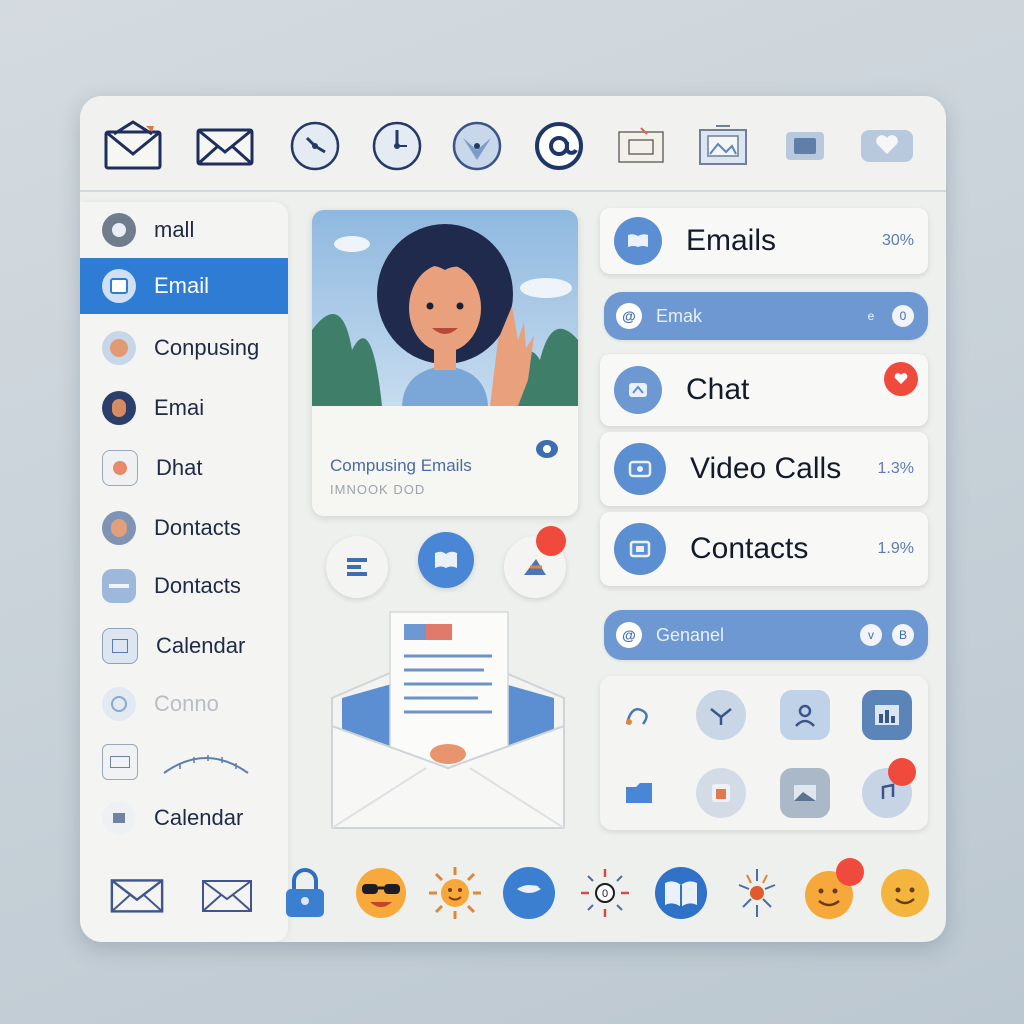 Image resolution: width=1024 pixels, height=1024 pixels. Describe the element at coordinates (455, 893) in the screenshot. I see `sun-icon` at that location.